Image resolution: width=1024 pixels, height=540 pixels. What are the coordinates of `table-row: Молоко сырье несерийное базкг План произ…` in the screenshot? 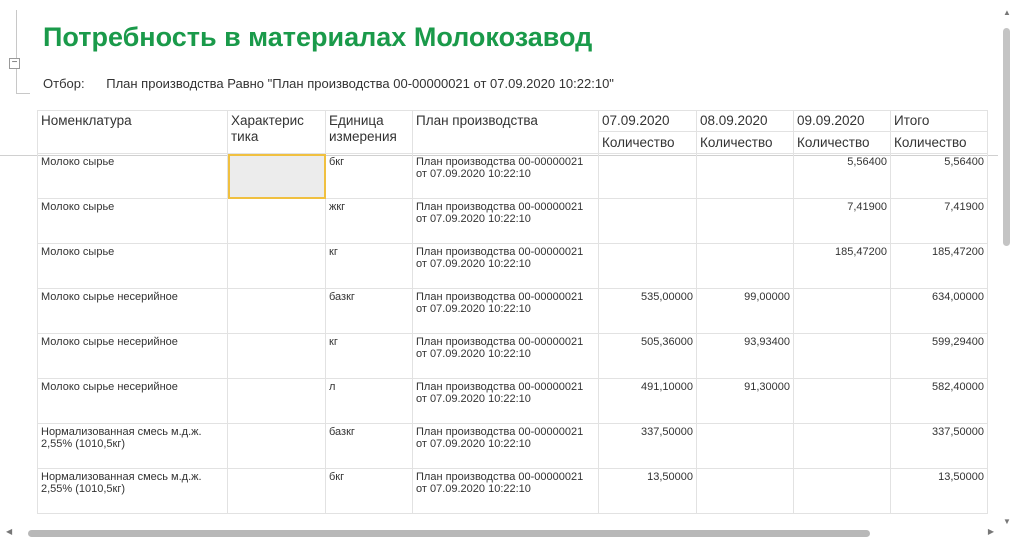 It's located at (512, 311).